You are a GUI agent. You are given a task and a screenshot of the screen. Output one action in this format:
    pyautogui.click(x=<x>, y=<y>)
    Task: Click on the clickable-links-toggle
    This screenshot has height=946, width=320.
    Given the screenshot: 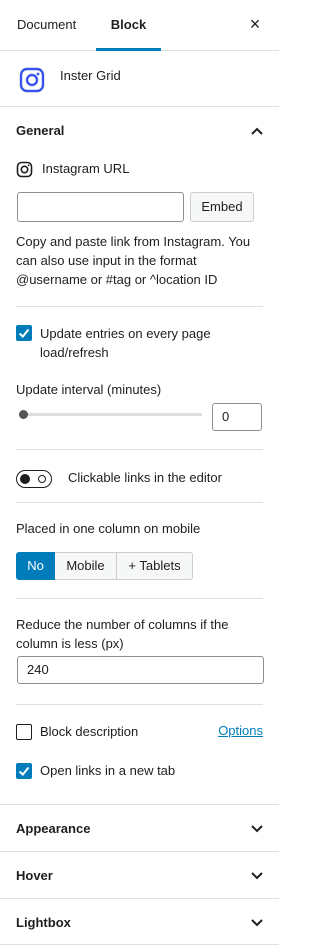 What is the action you would take?
    pyautogui.click(x=34, y=479)
    